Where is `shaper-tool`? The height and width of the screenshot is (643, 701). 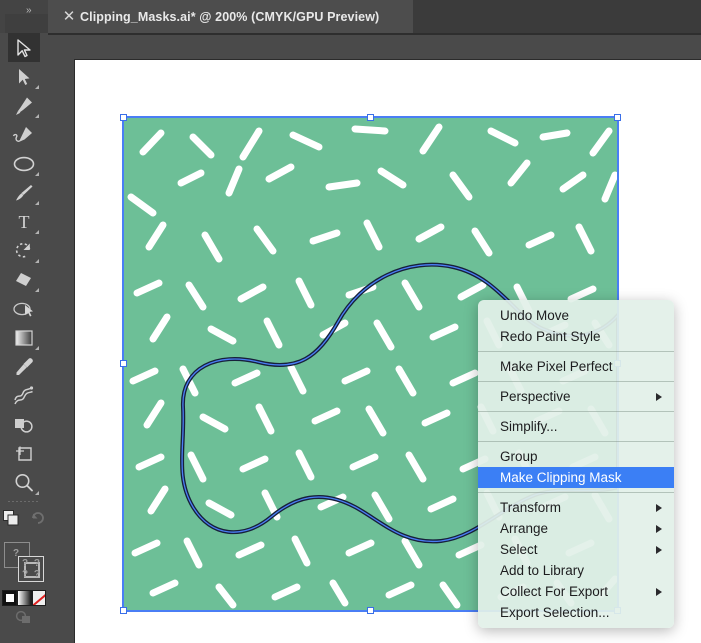
shaper-tool is located at coordinates (24, 308).